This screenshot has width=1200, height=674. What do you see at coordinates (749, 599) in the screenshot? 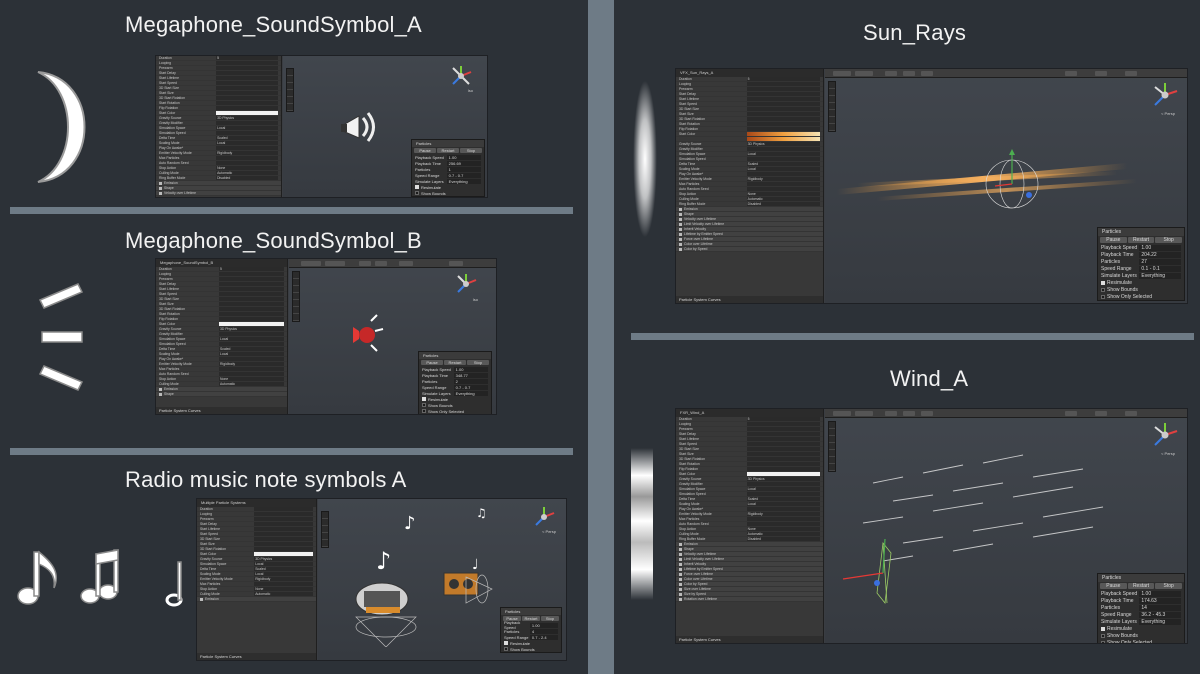
I see `module-row: Rotation over Lifetime` at bounding box center [749, 599].